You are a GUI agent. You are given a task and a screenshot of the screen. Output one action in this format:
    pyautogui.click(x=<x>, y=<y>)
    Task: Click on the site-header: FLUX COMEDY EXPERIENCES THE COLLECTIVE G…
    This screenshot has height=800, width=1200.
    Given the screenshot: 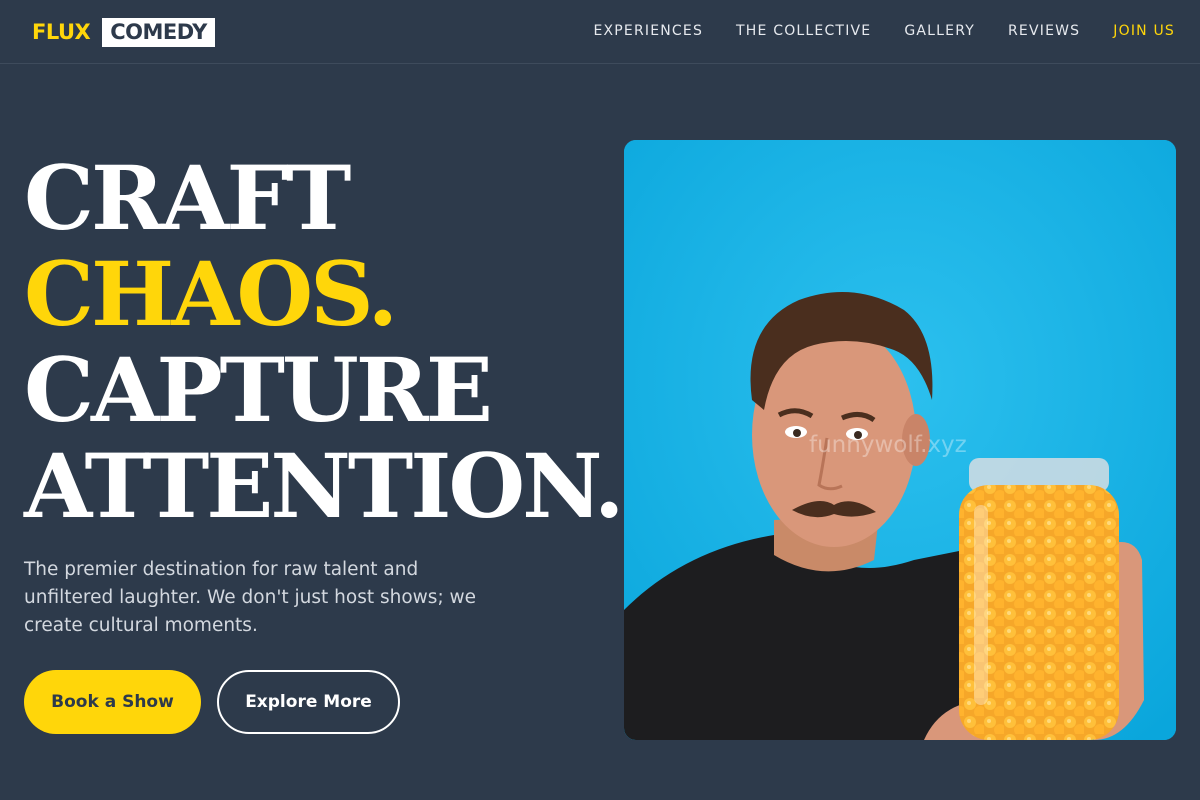 What is the action you would take?
    pyautogui.click(x=600, y=32)
    